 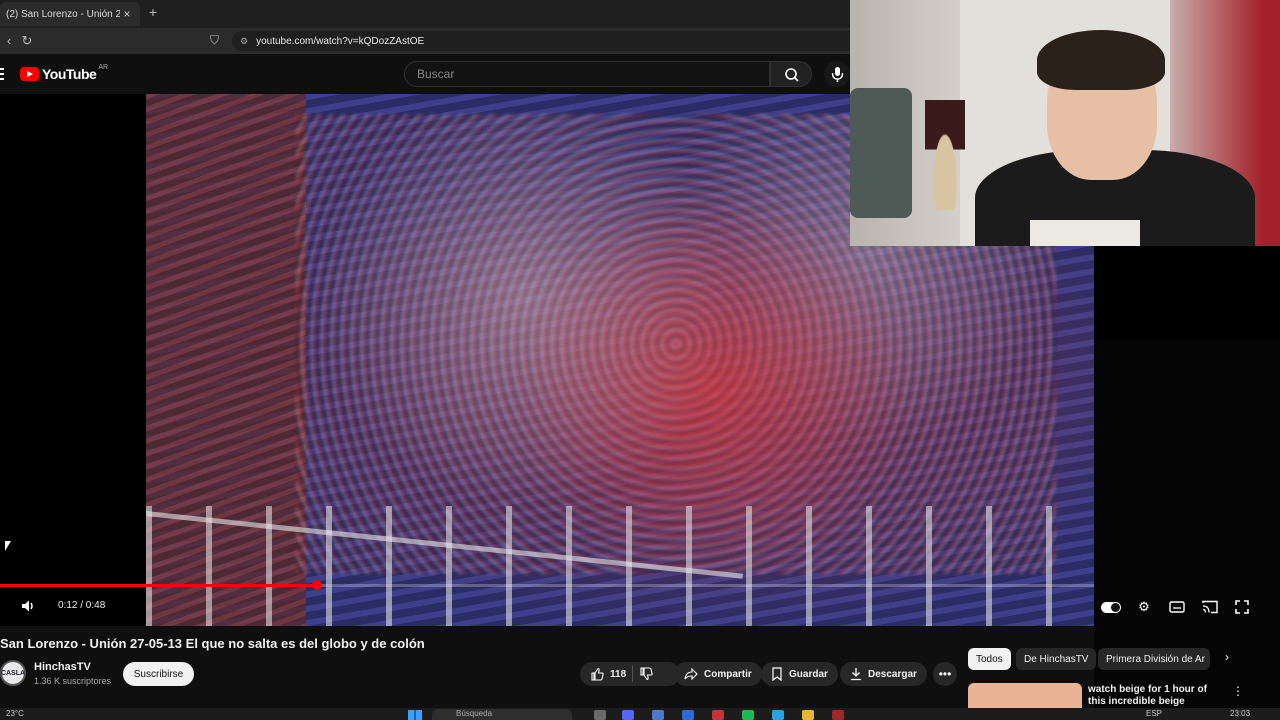 I want to click on spotify-icon, so click(x=748, y=715).